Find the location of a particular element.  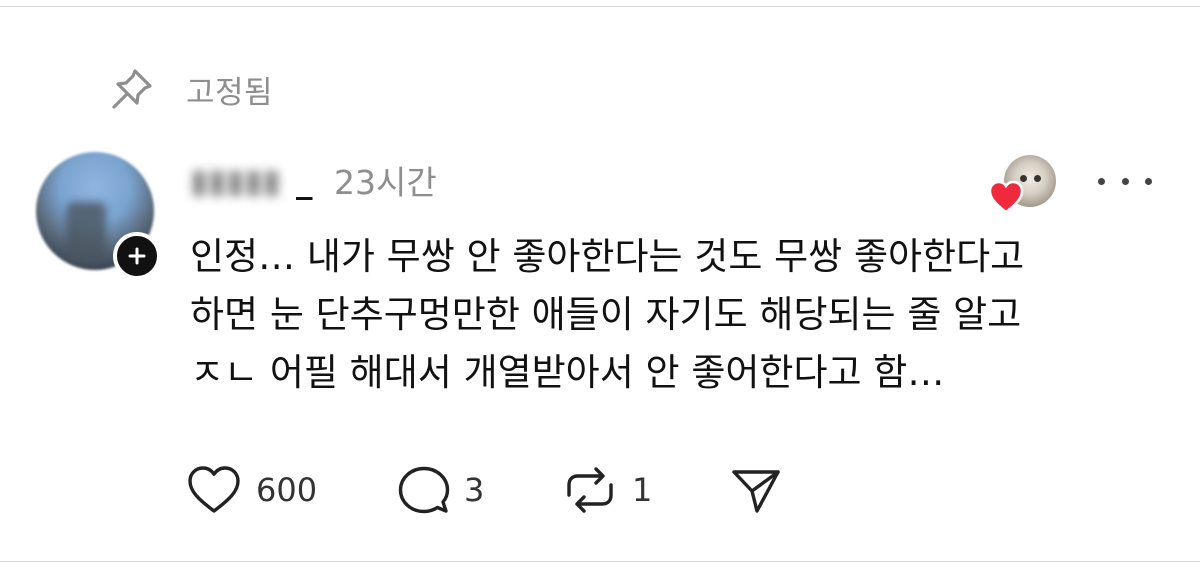

repost-icon is located at coordinates (590, 490).